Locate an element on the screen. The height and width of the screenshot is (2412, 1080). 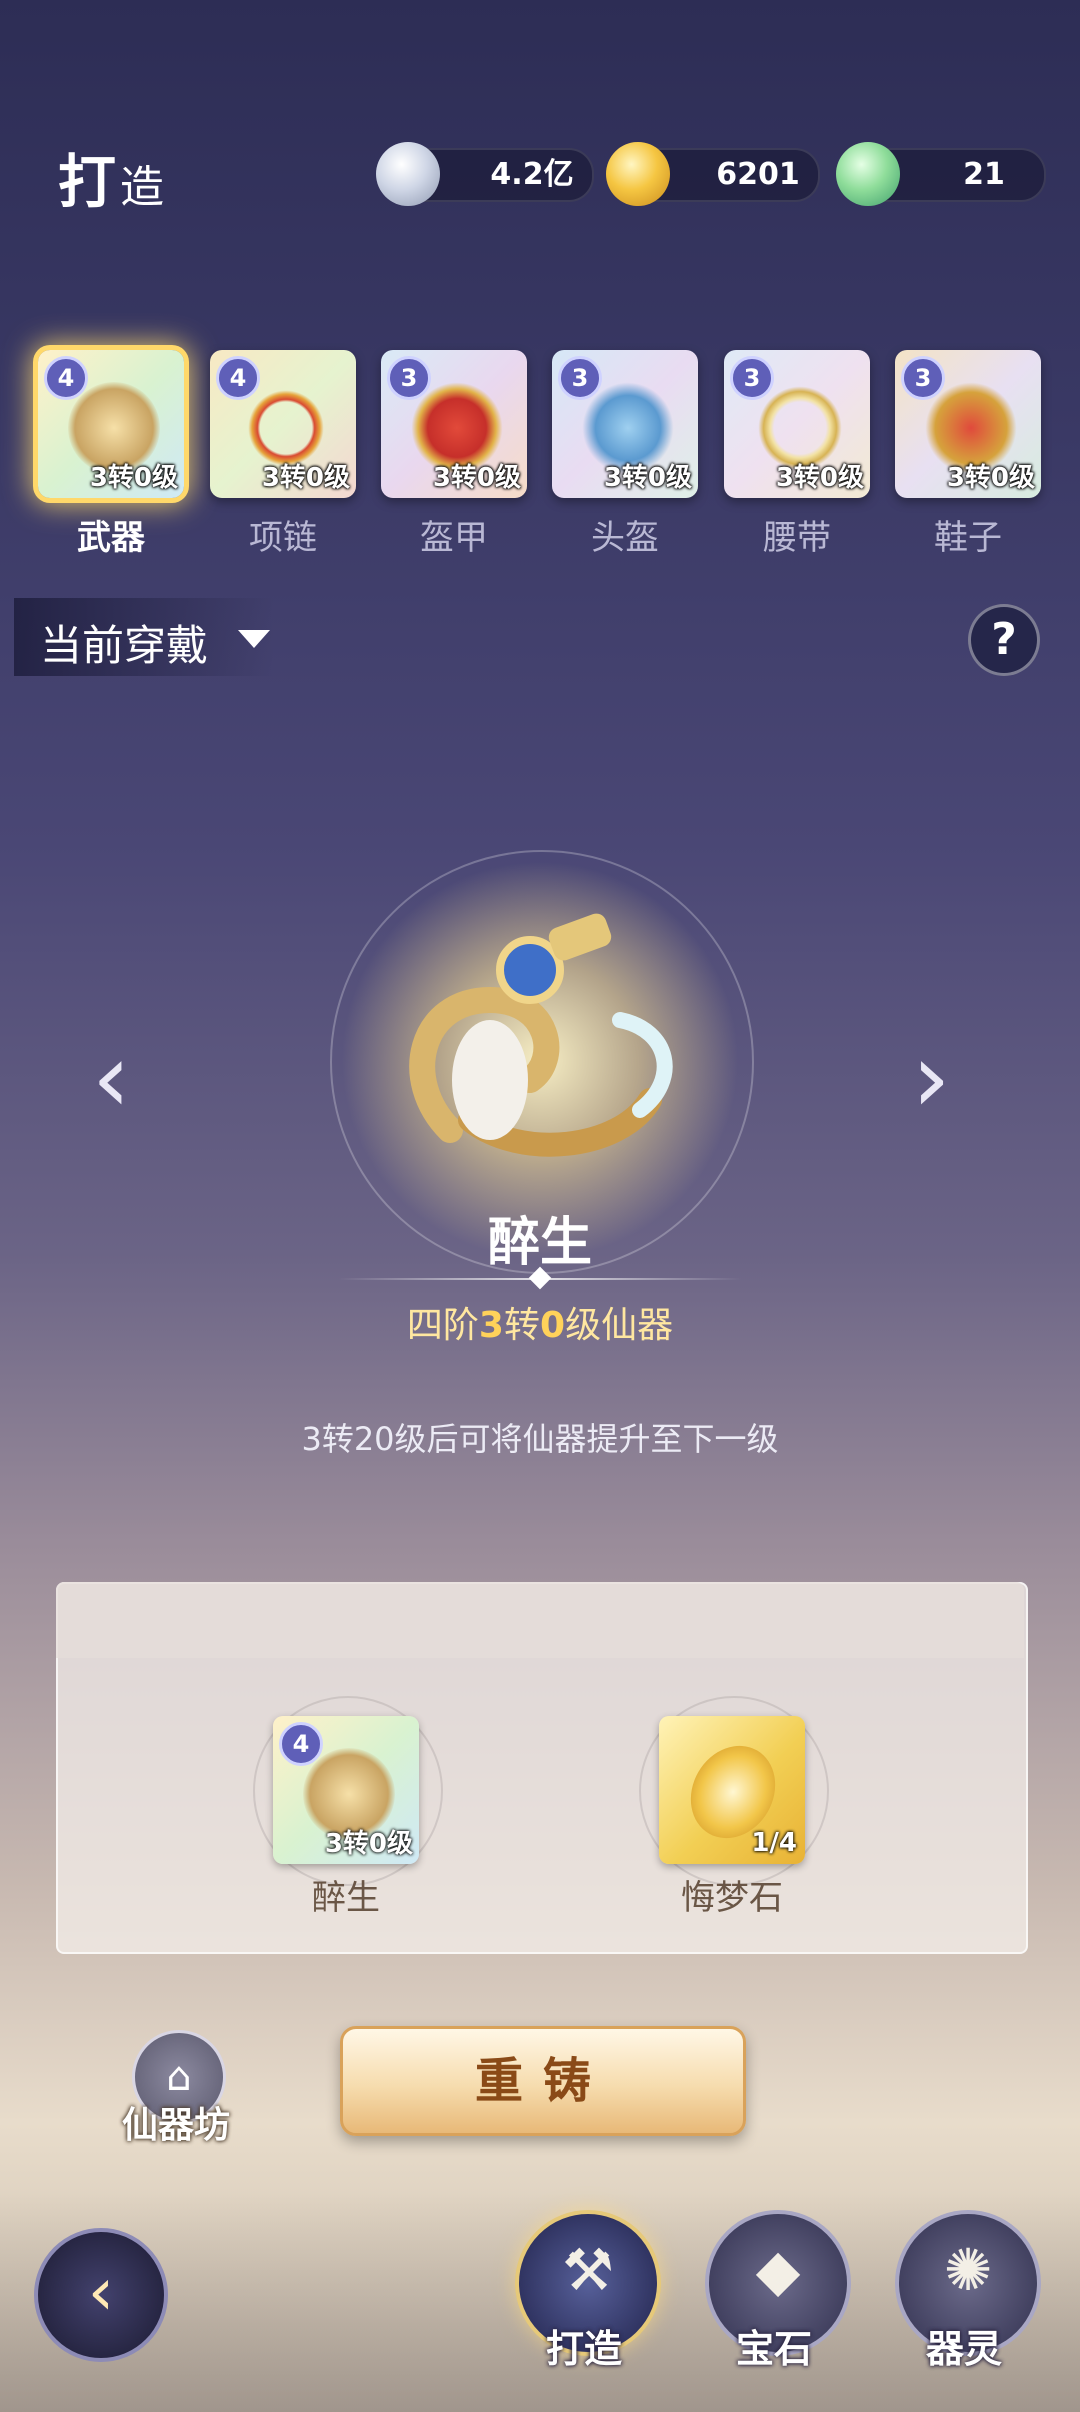
prev-item-arrow-icon: ‹ is located at coordinates (111, 1078).